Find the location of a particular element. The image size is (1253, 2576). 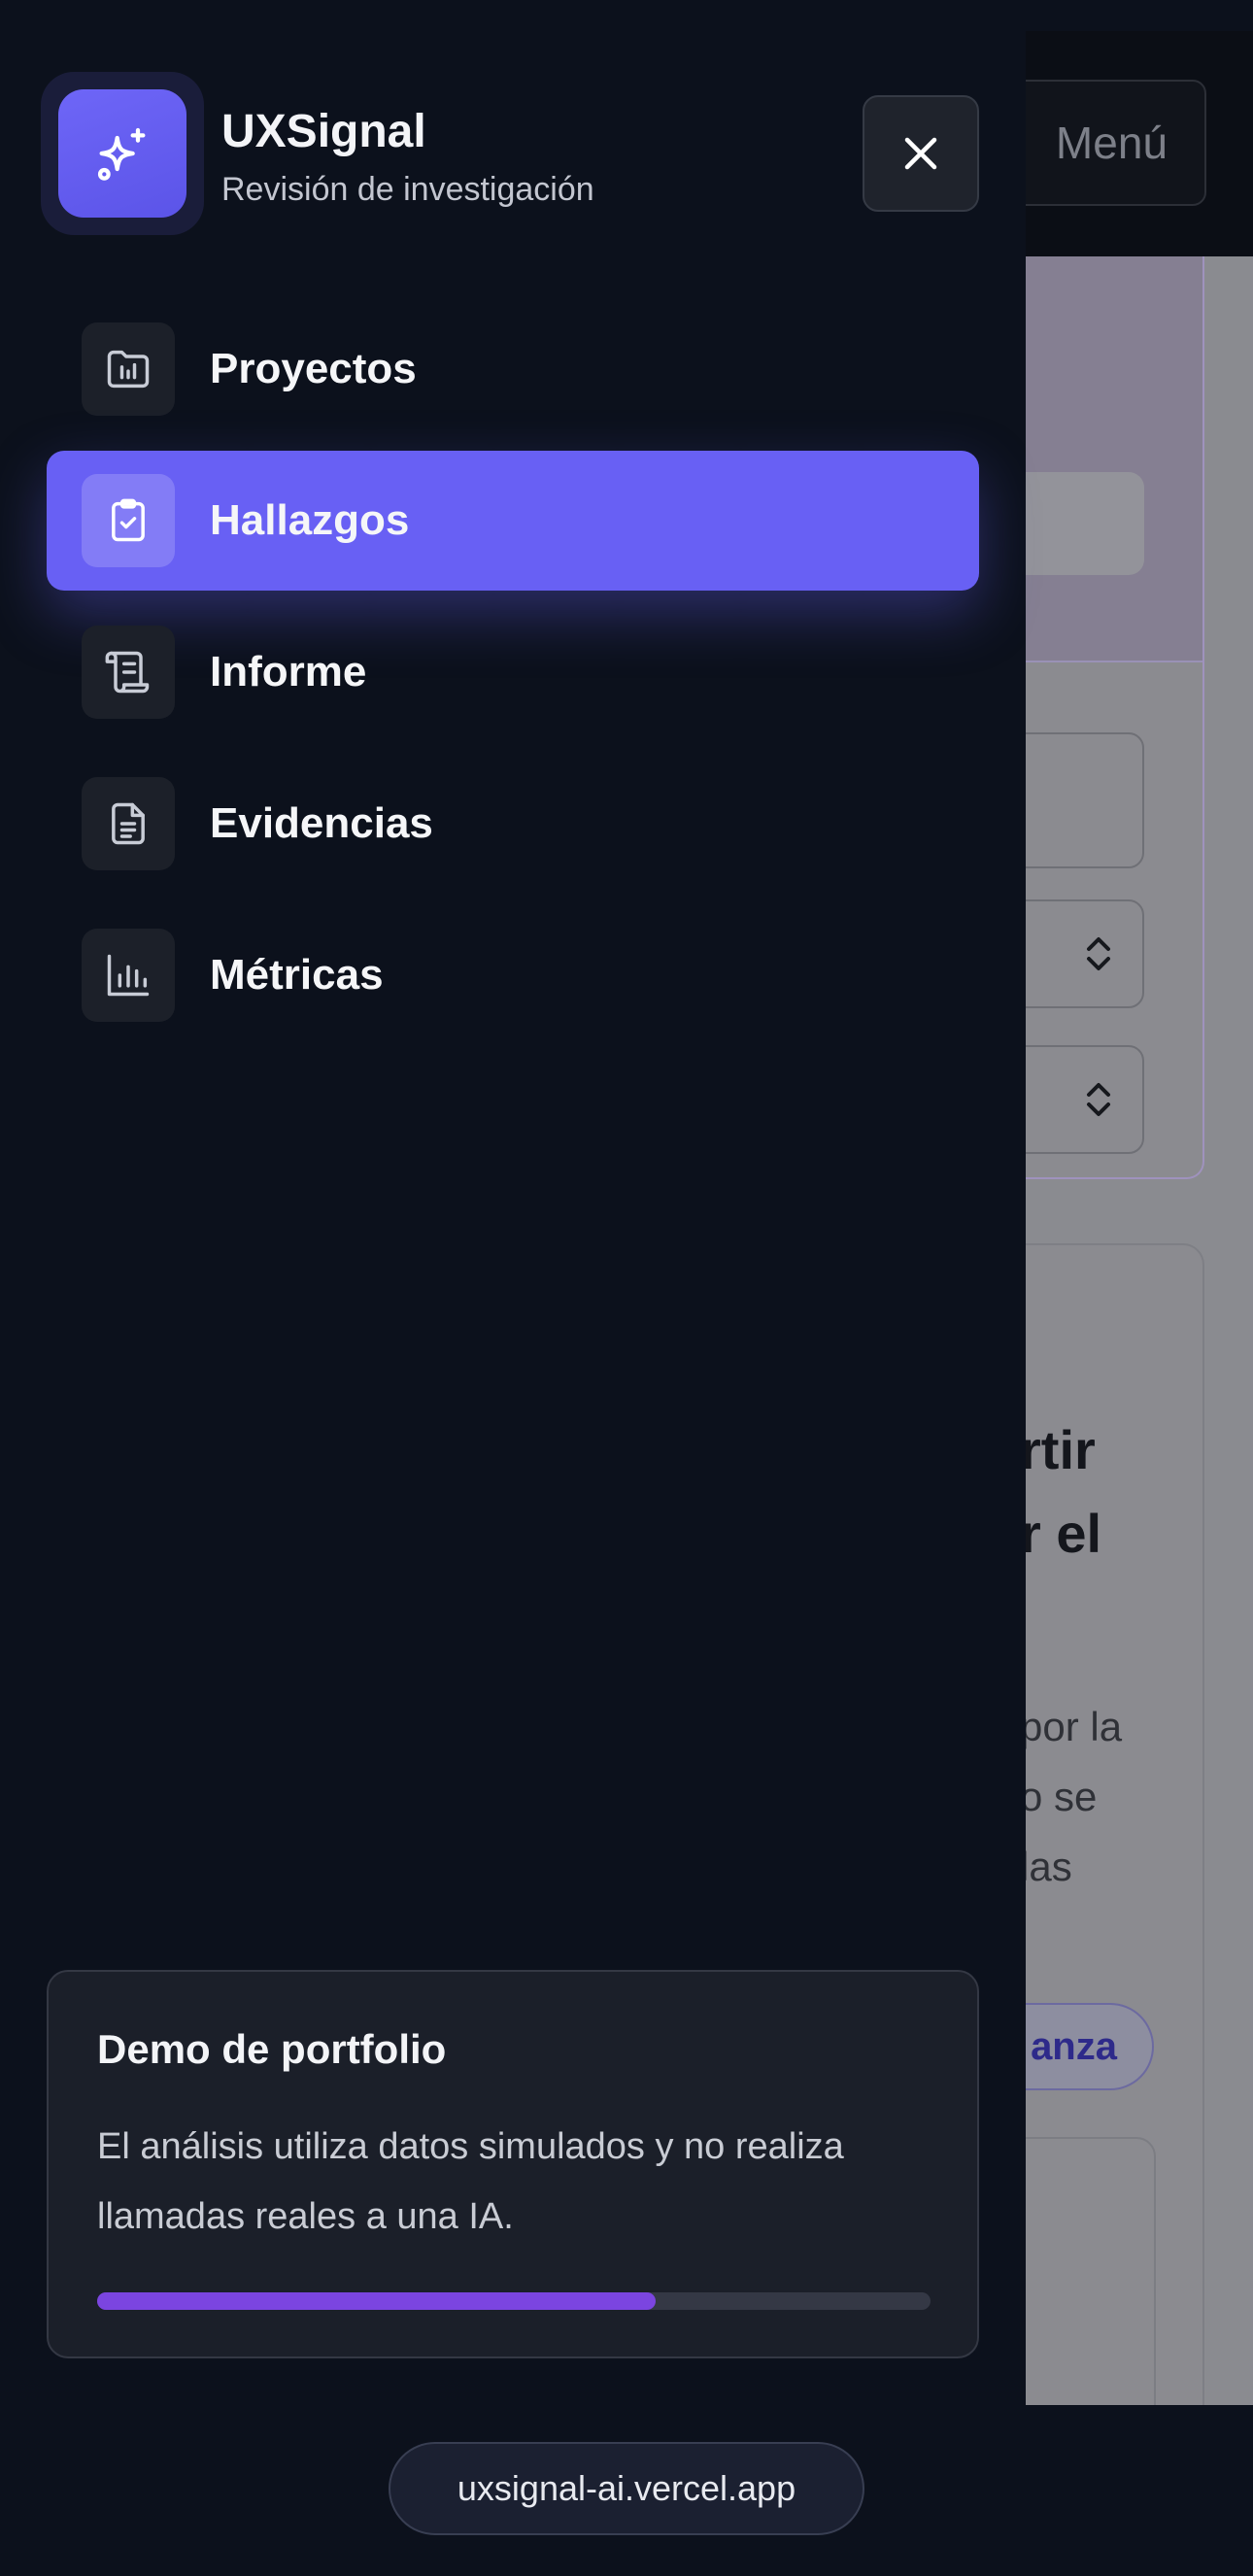

scroll-icon is located at coordinates (128, 672).